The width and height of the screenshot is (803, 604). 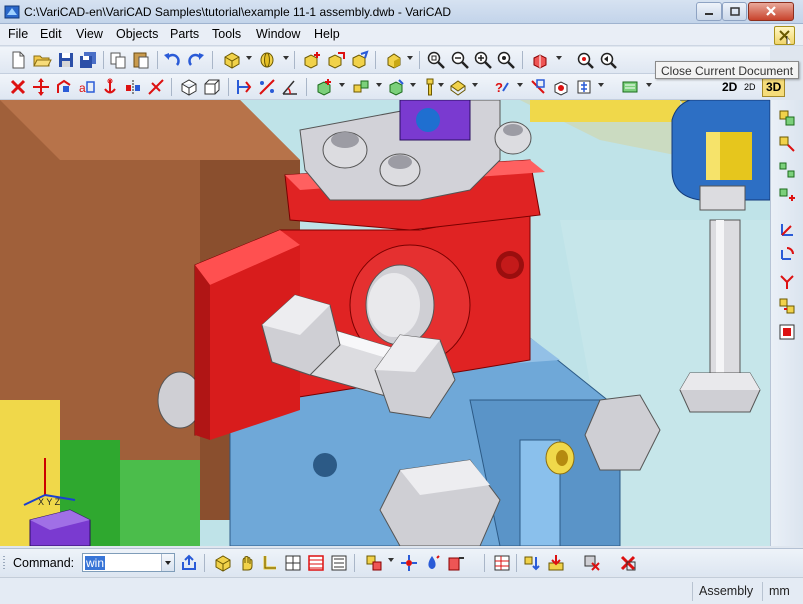 What do you see at coordinates (538, 87) in the screenshot?
I see `parameters-icon` at bounding box center [538, 87].